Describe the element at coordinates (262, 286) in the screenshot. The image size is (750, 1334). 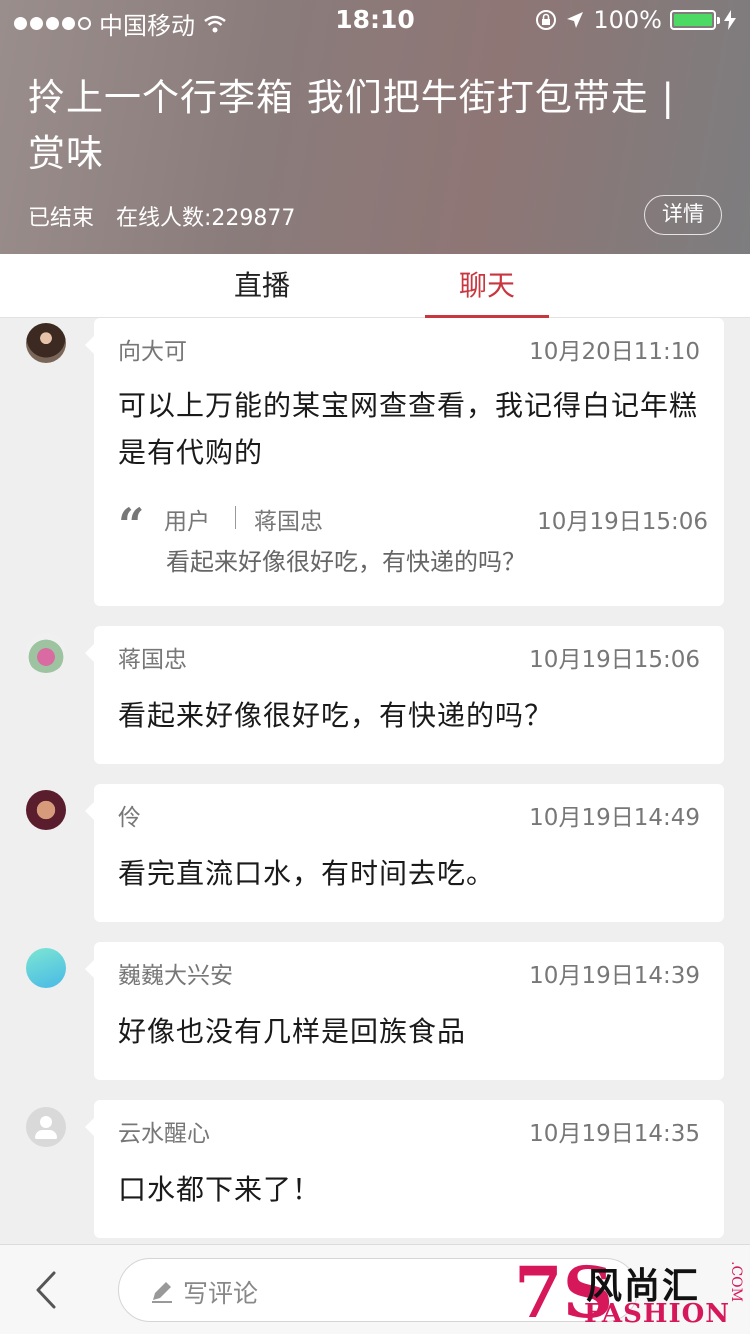
I see `tab-live: 直播` at that location.